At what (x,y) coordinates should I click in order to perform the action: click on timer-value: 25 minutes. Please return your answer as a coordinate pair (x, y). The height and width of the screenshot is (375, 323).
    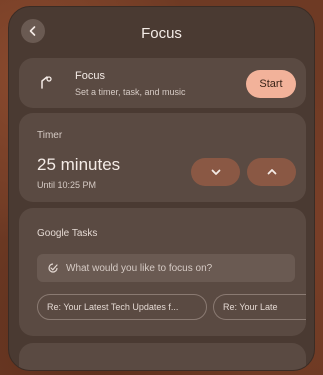
    Looking at the image, I should click on (79, 164).